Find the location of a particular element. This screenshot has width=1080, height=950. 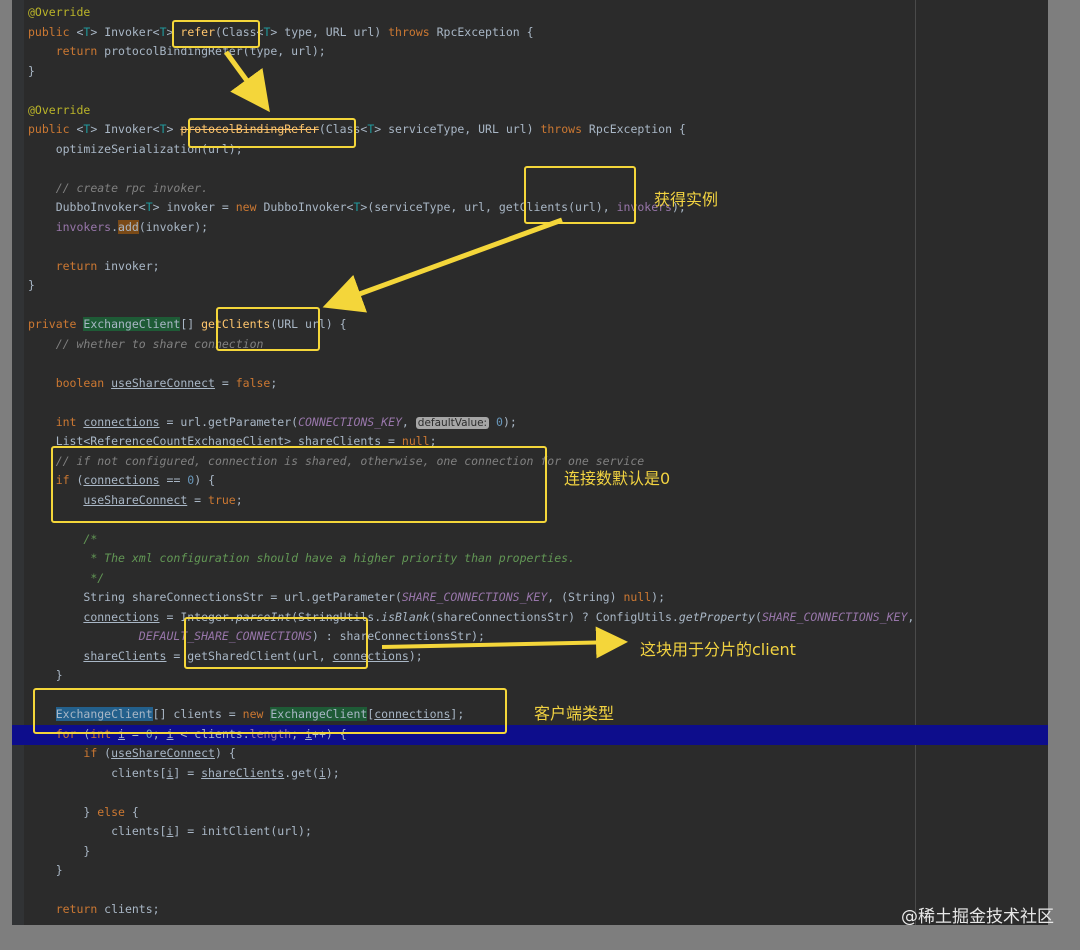

arrow-shared-client is located at coordinates (504, 642).